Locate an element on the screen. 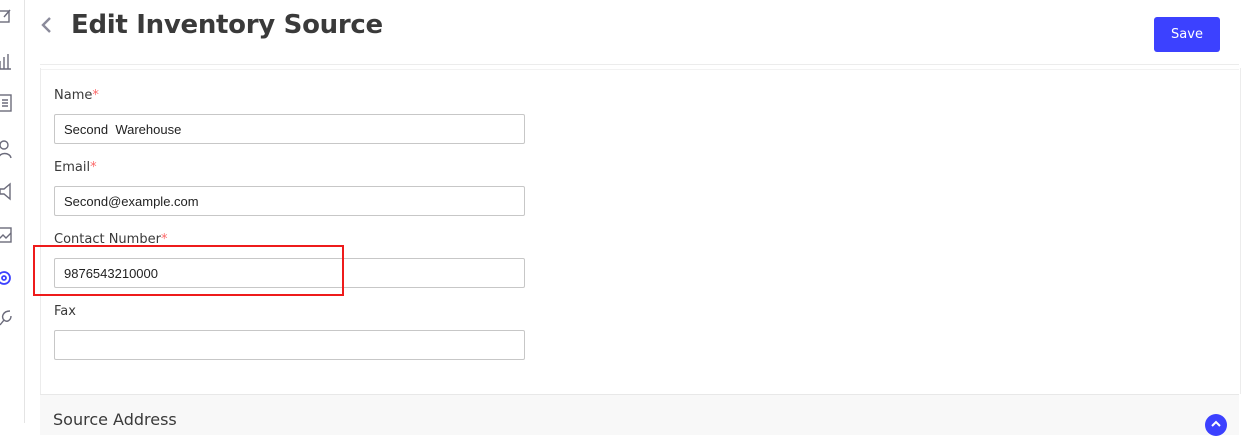  document-icon is located at coordinates (7, 104).